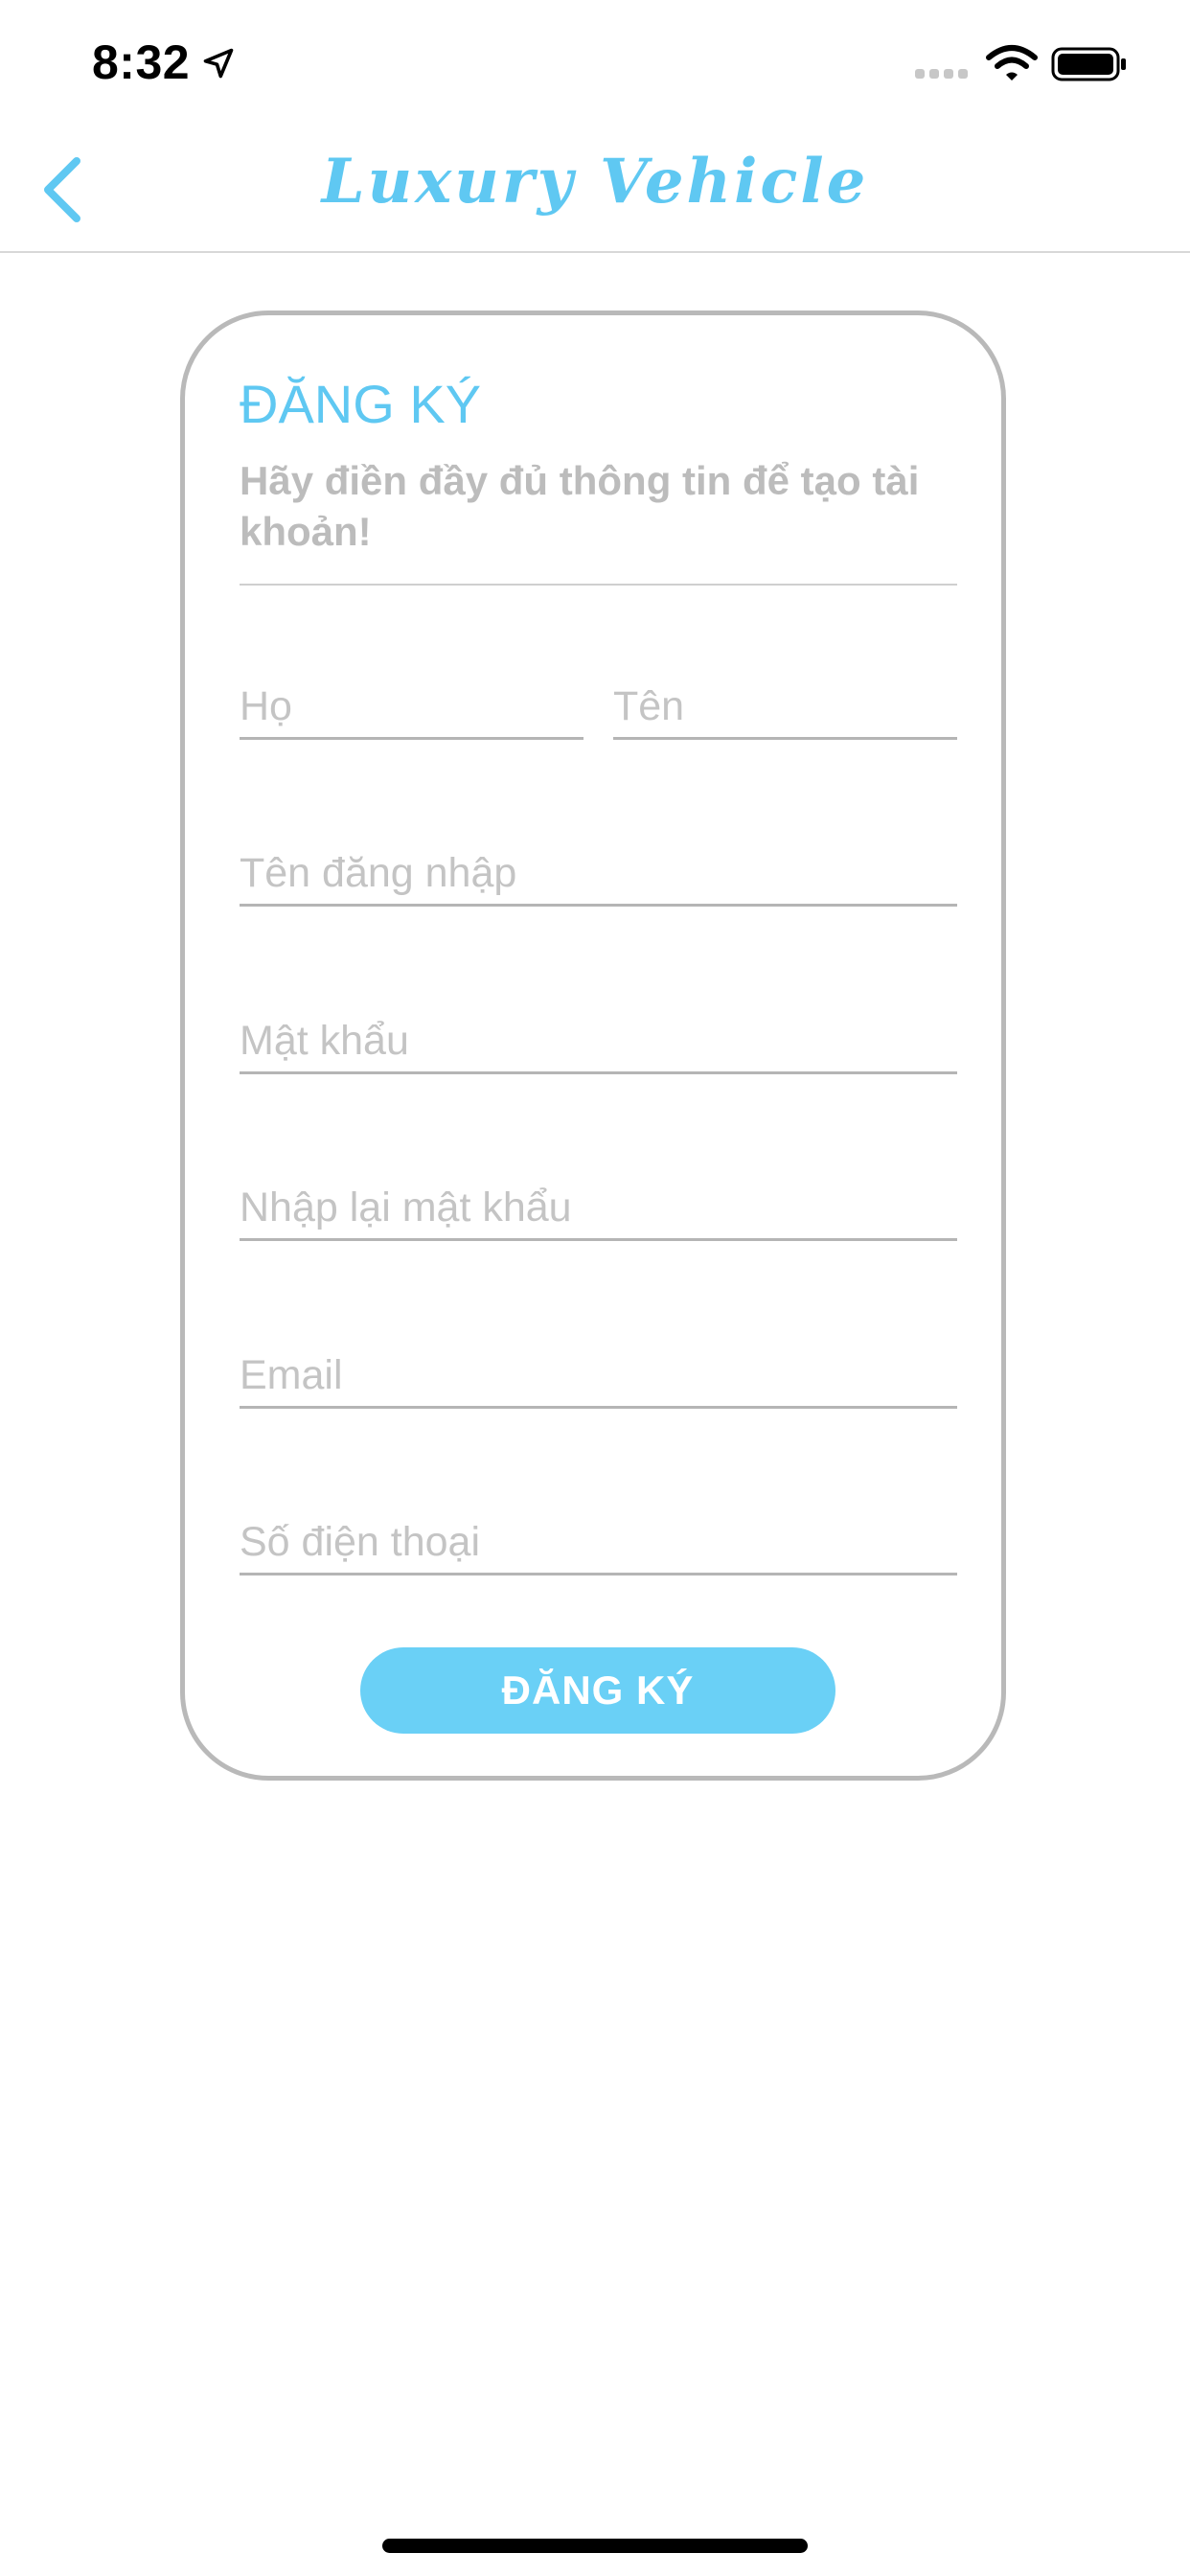  I want to click on username-field, so click(599, 874).